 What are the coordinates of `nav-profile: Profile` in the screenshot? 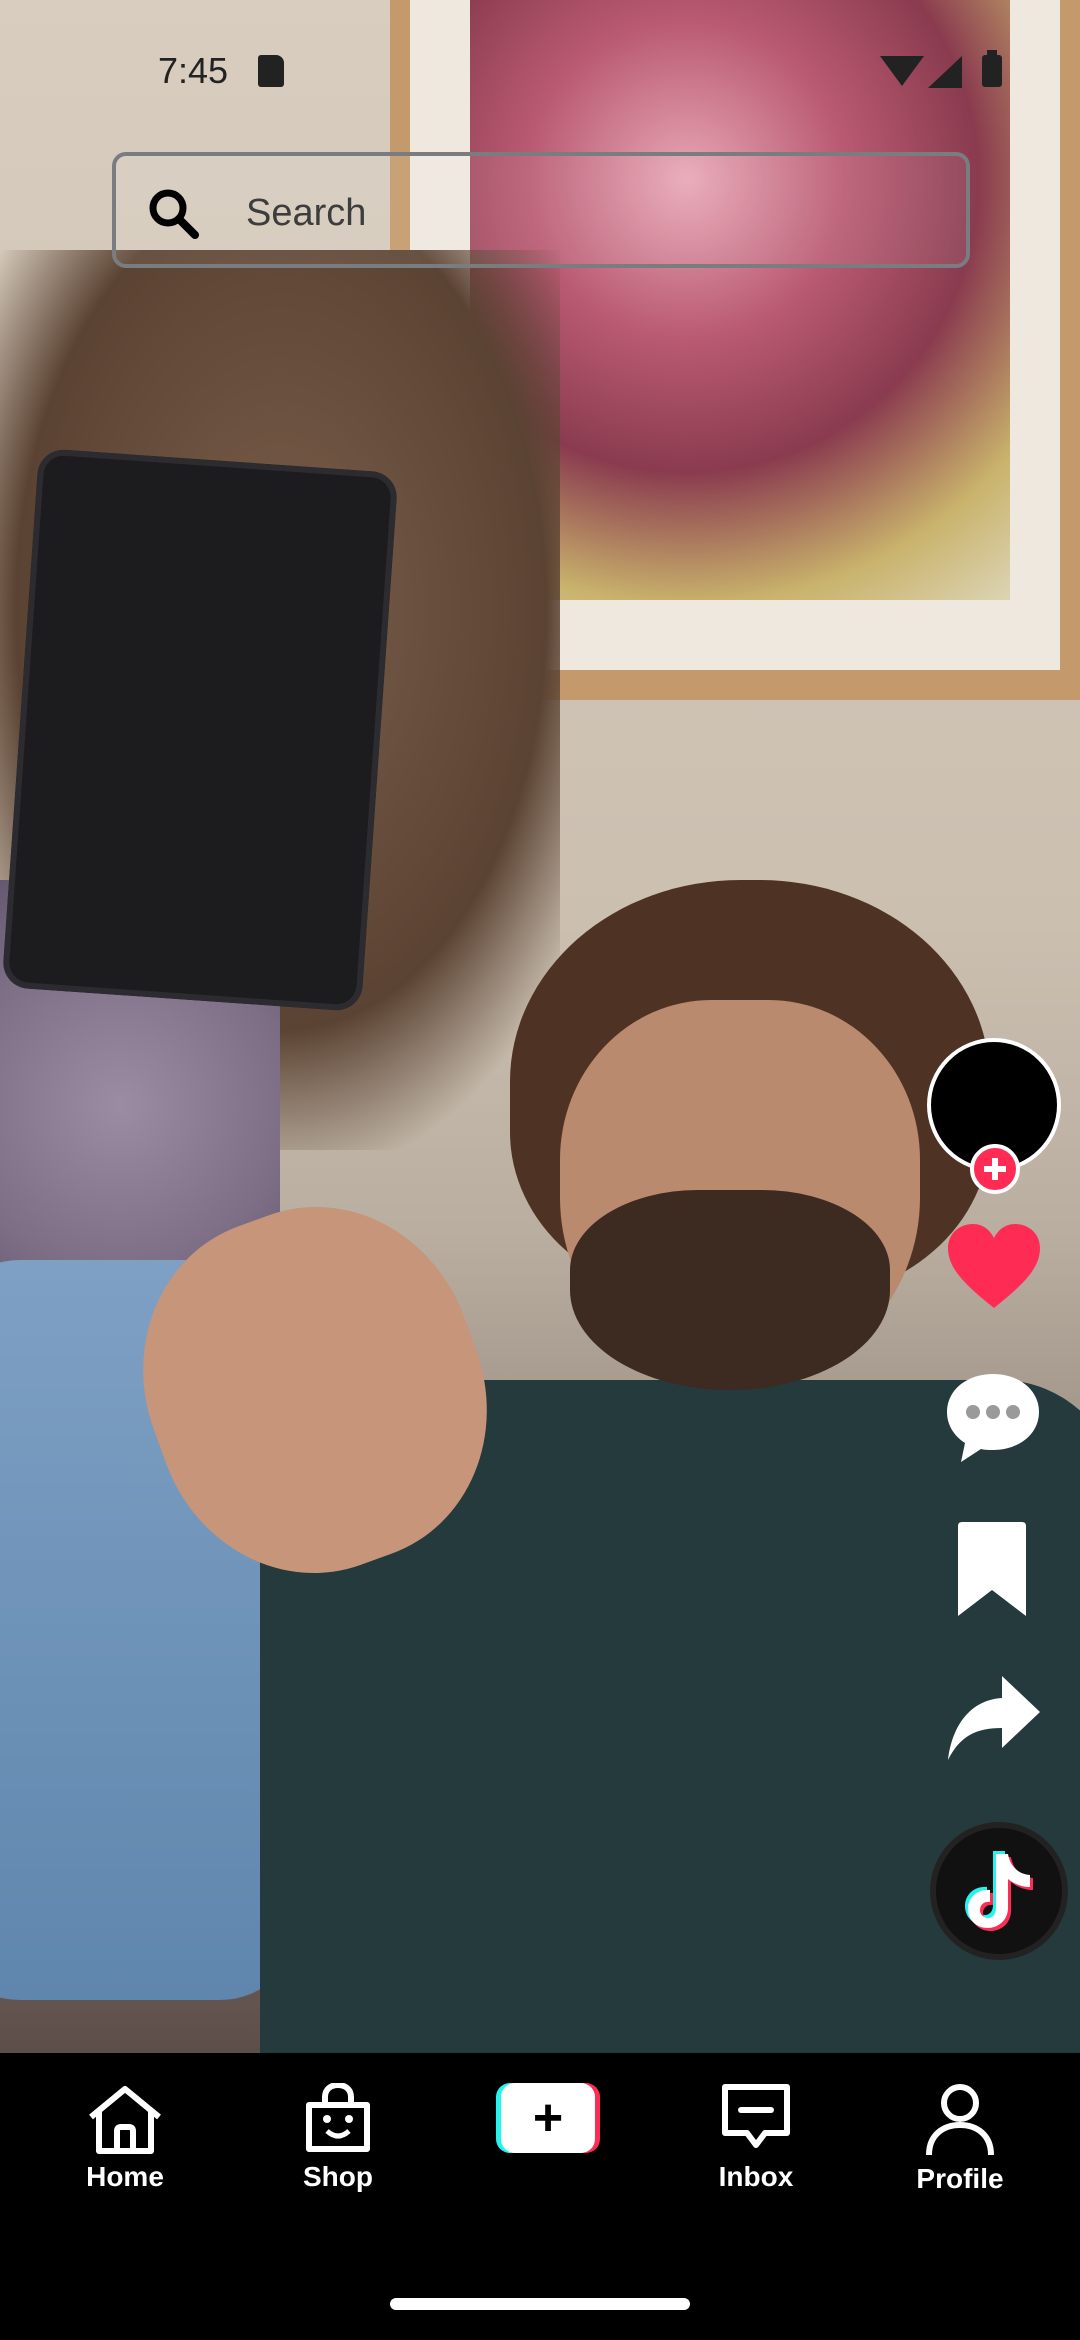 It's located at (960, 2153).